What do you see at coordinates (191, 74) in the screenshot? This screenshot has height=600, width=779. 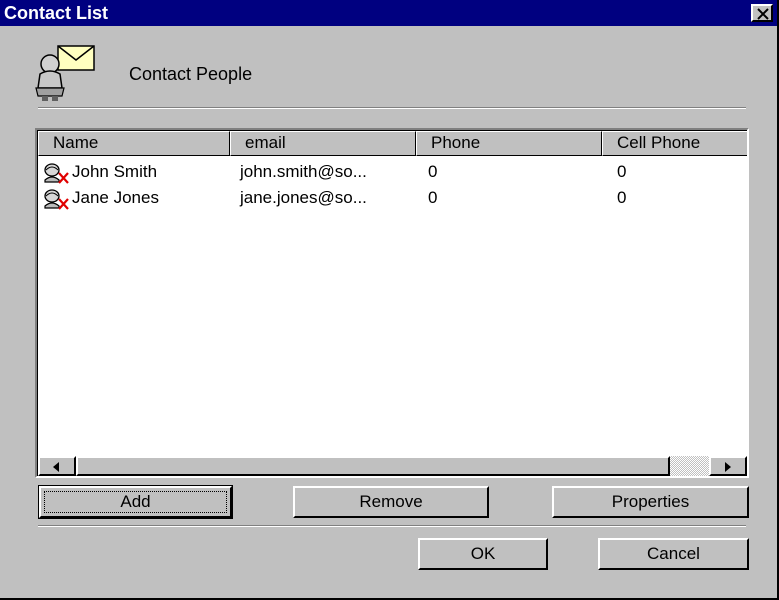 I see `header-title: Contact People` at bounding box center [191, 74].